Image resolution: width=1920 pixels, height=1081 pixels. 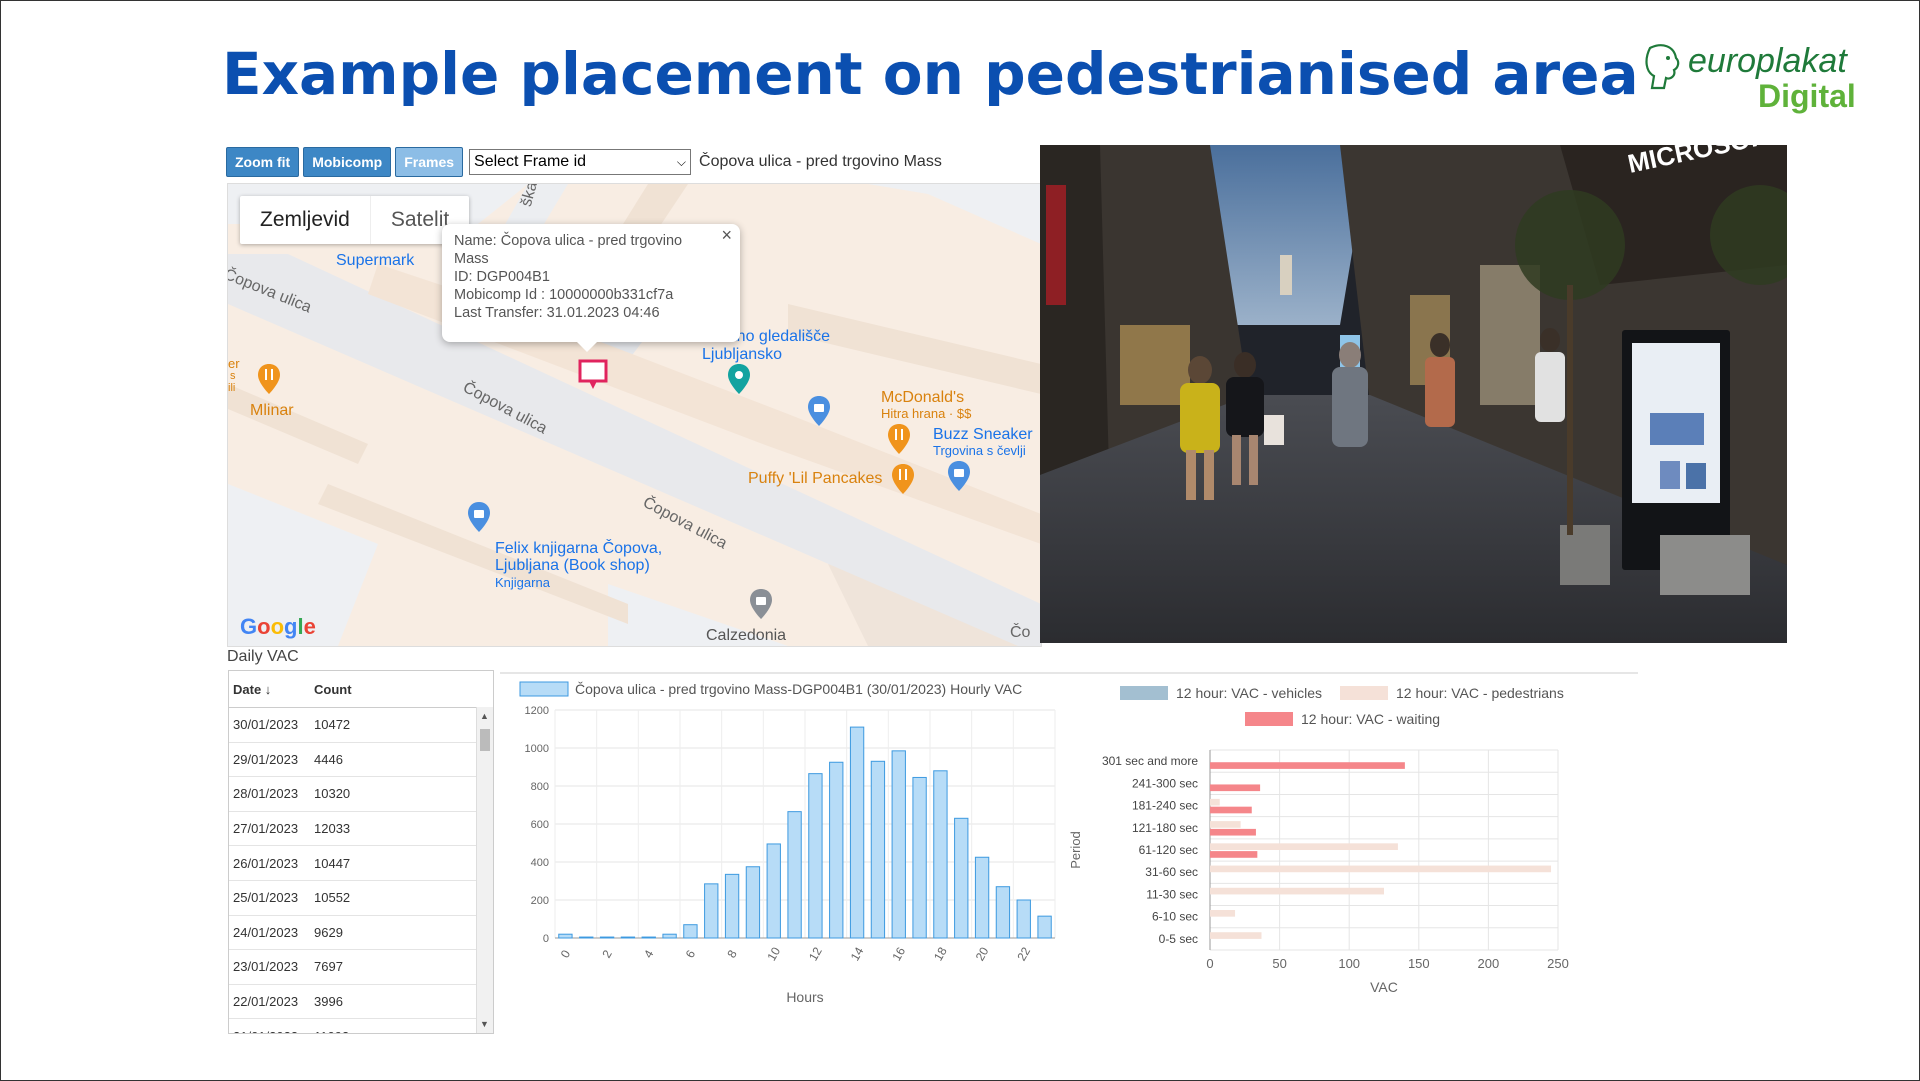 What do you see at coordinates (1807, 96) in the screenshot?
I see `logo-text-digital: Digital` at bounding box center [1807, 96].